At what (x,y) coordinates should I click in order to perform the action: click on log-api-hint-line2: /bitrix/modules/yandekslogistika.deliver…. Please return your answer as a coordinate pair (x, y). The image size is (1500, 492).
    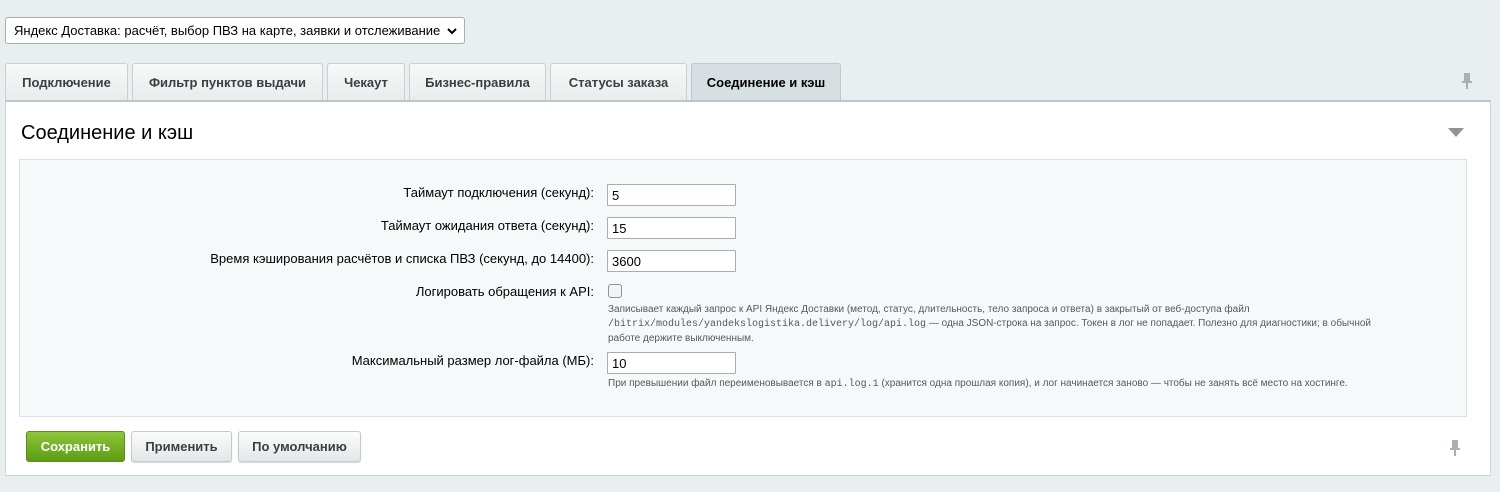
    Looking at the image, I should click on (1023, 324).